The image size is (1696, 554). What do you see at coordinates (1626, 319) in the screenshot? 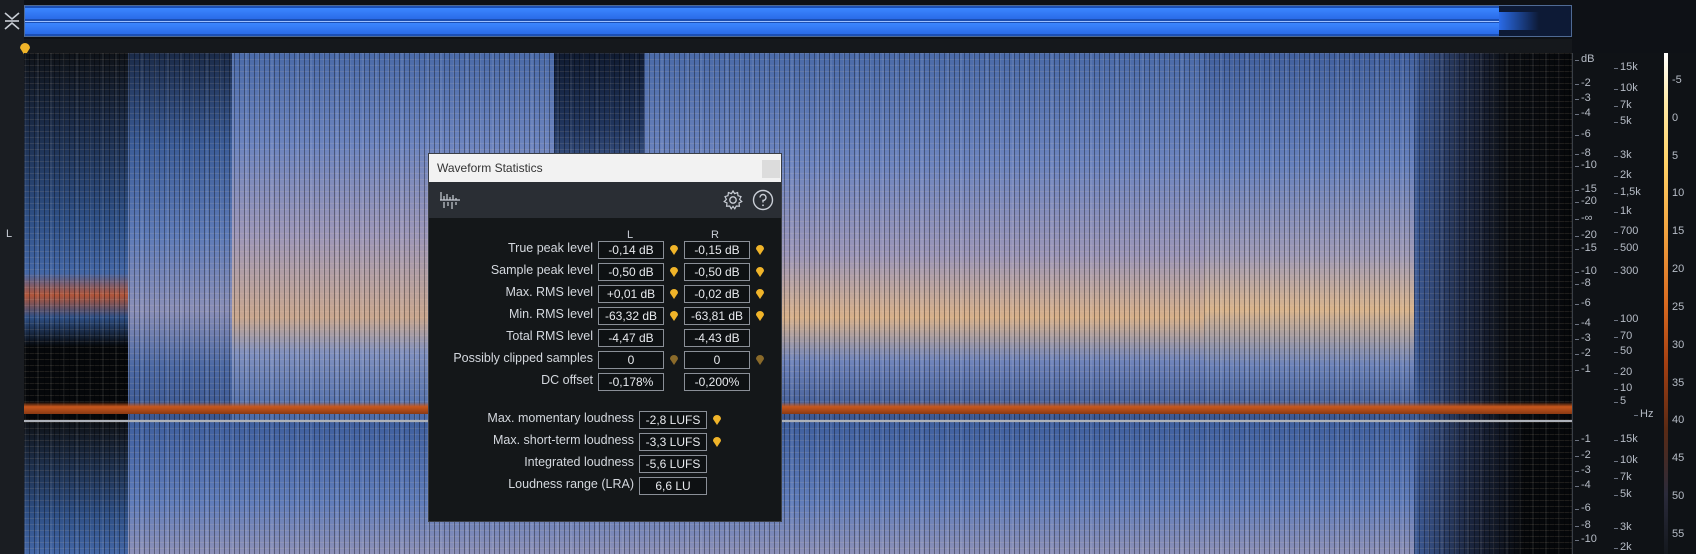
I see `hz-tick: 100` at bounding box center [1626, 319].